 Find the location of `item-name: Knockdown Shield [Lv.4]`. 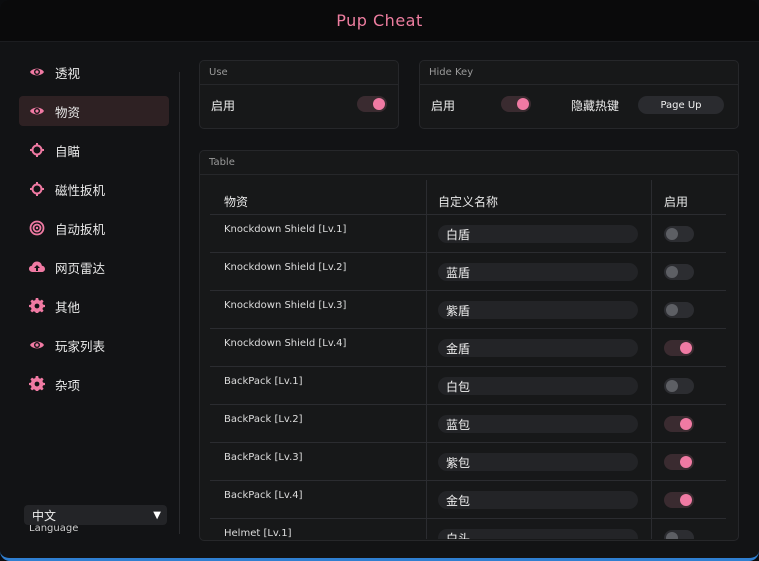

item-name: Knockdown Shield [Lv.4] is located at coordinates (285, 343).